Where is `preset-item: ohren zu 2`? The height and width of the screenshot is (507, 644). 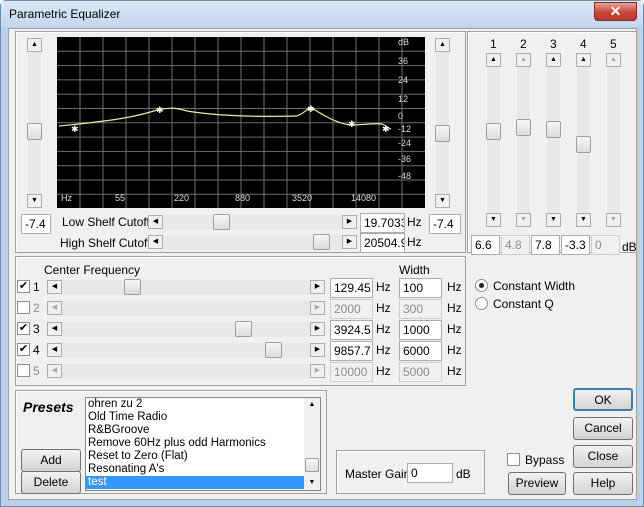 preset-item: ohren zu 2 is located at coordinates (195, 404).